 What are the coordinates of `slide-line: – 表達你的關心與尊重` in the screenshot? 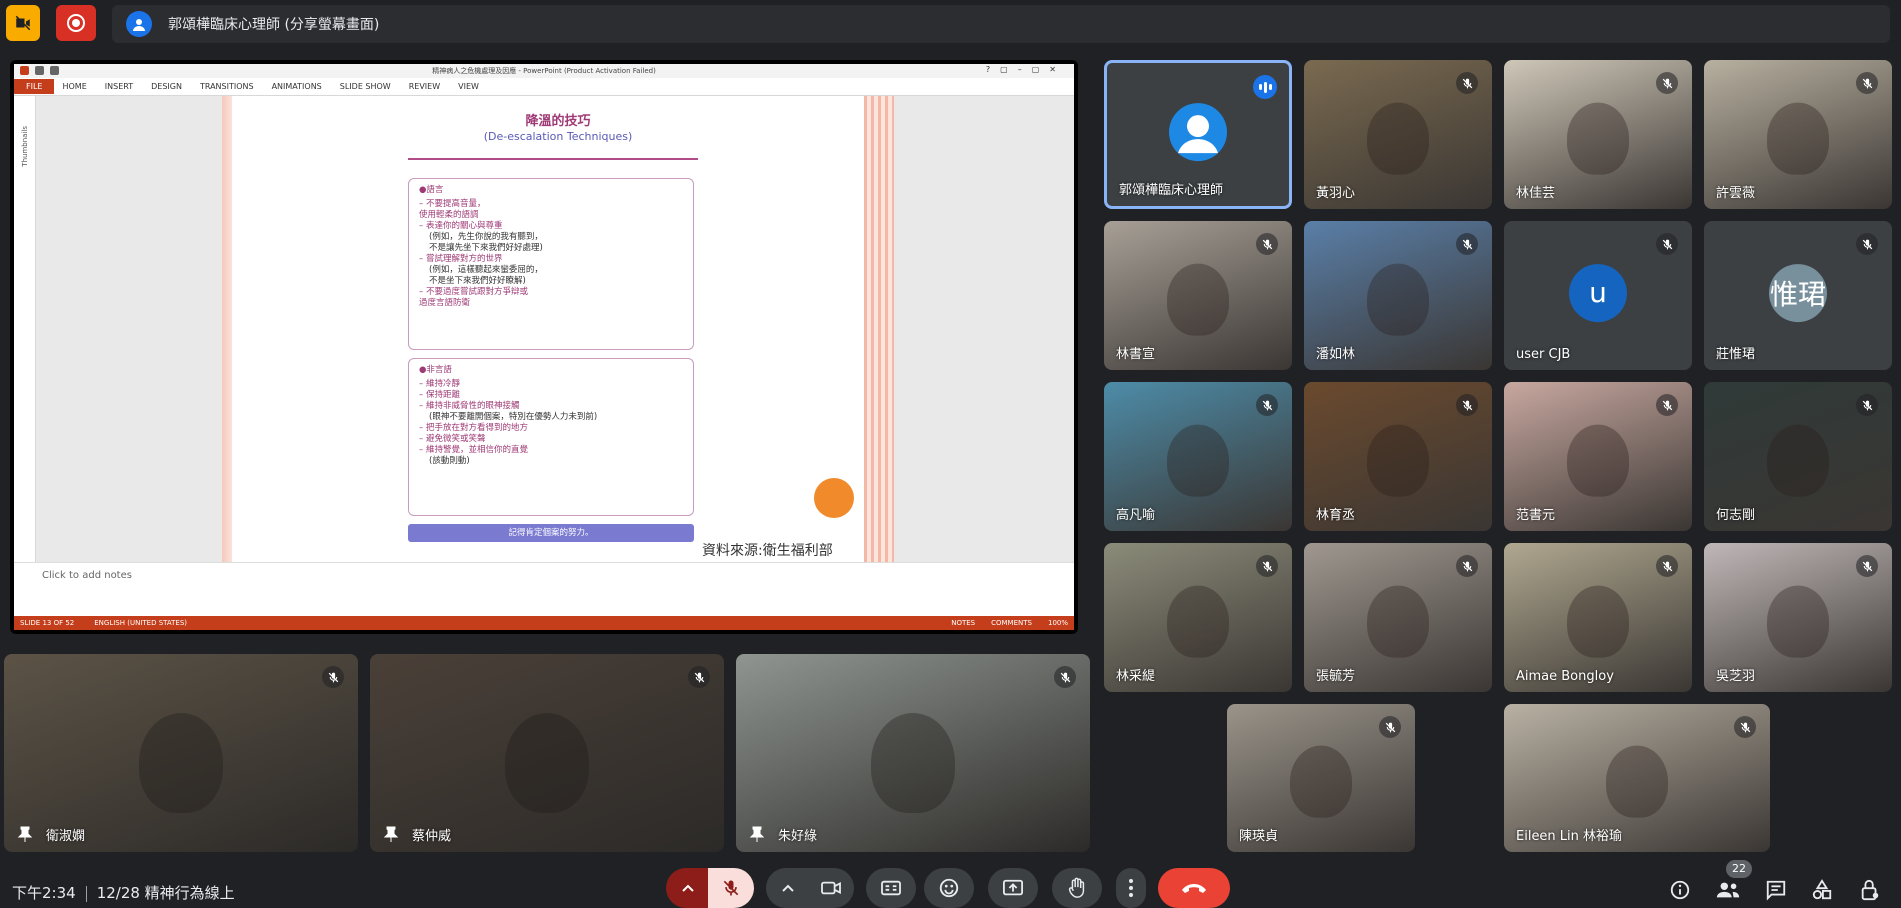 It's located at (461, 226).